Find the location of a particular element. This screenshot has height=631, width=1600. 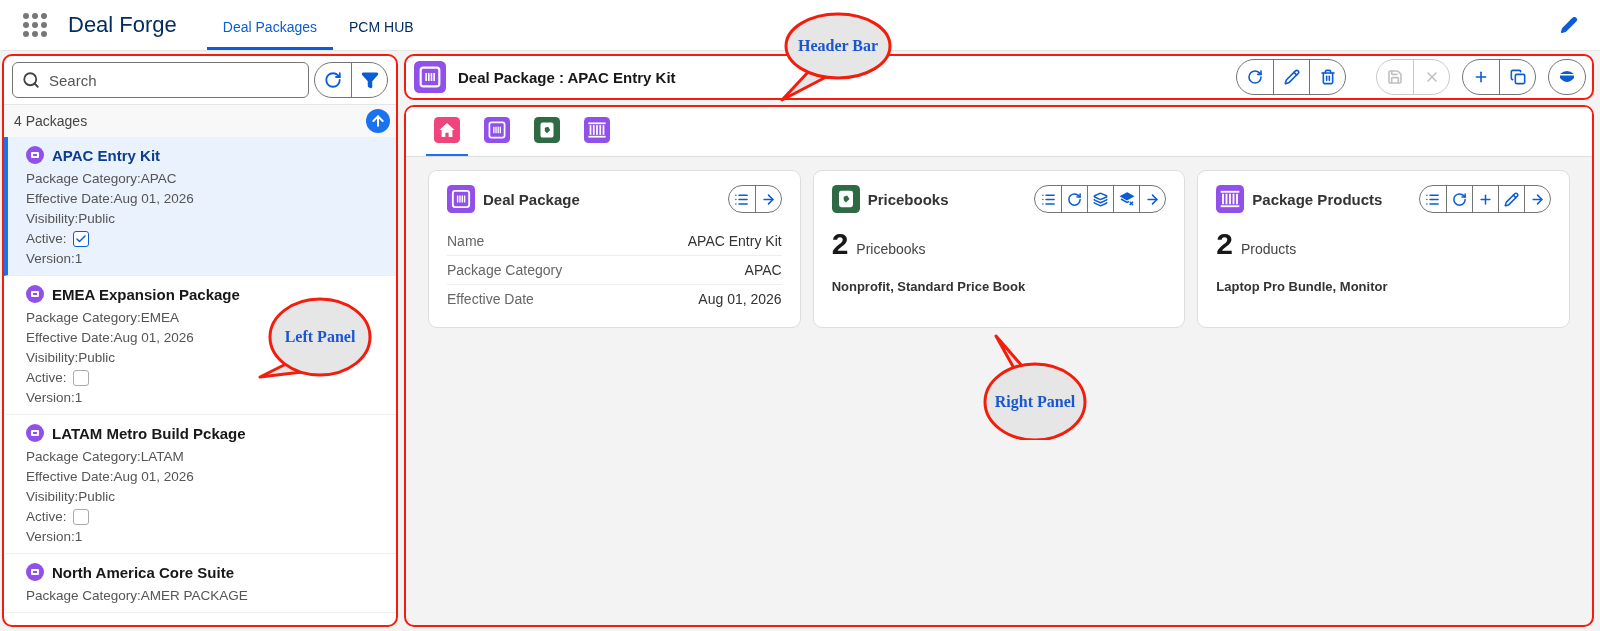

card-title: Pricebooks is located at coordinates (908, 199).